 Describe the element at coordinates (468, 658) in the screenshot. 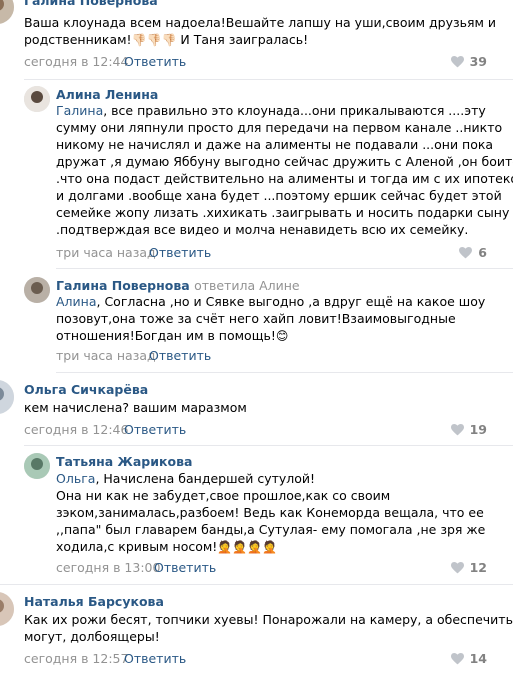

I see `like-button: 14` at that location.